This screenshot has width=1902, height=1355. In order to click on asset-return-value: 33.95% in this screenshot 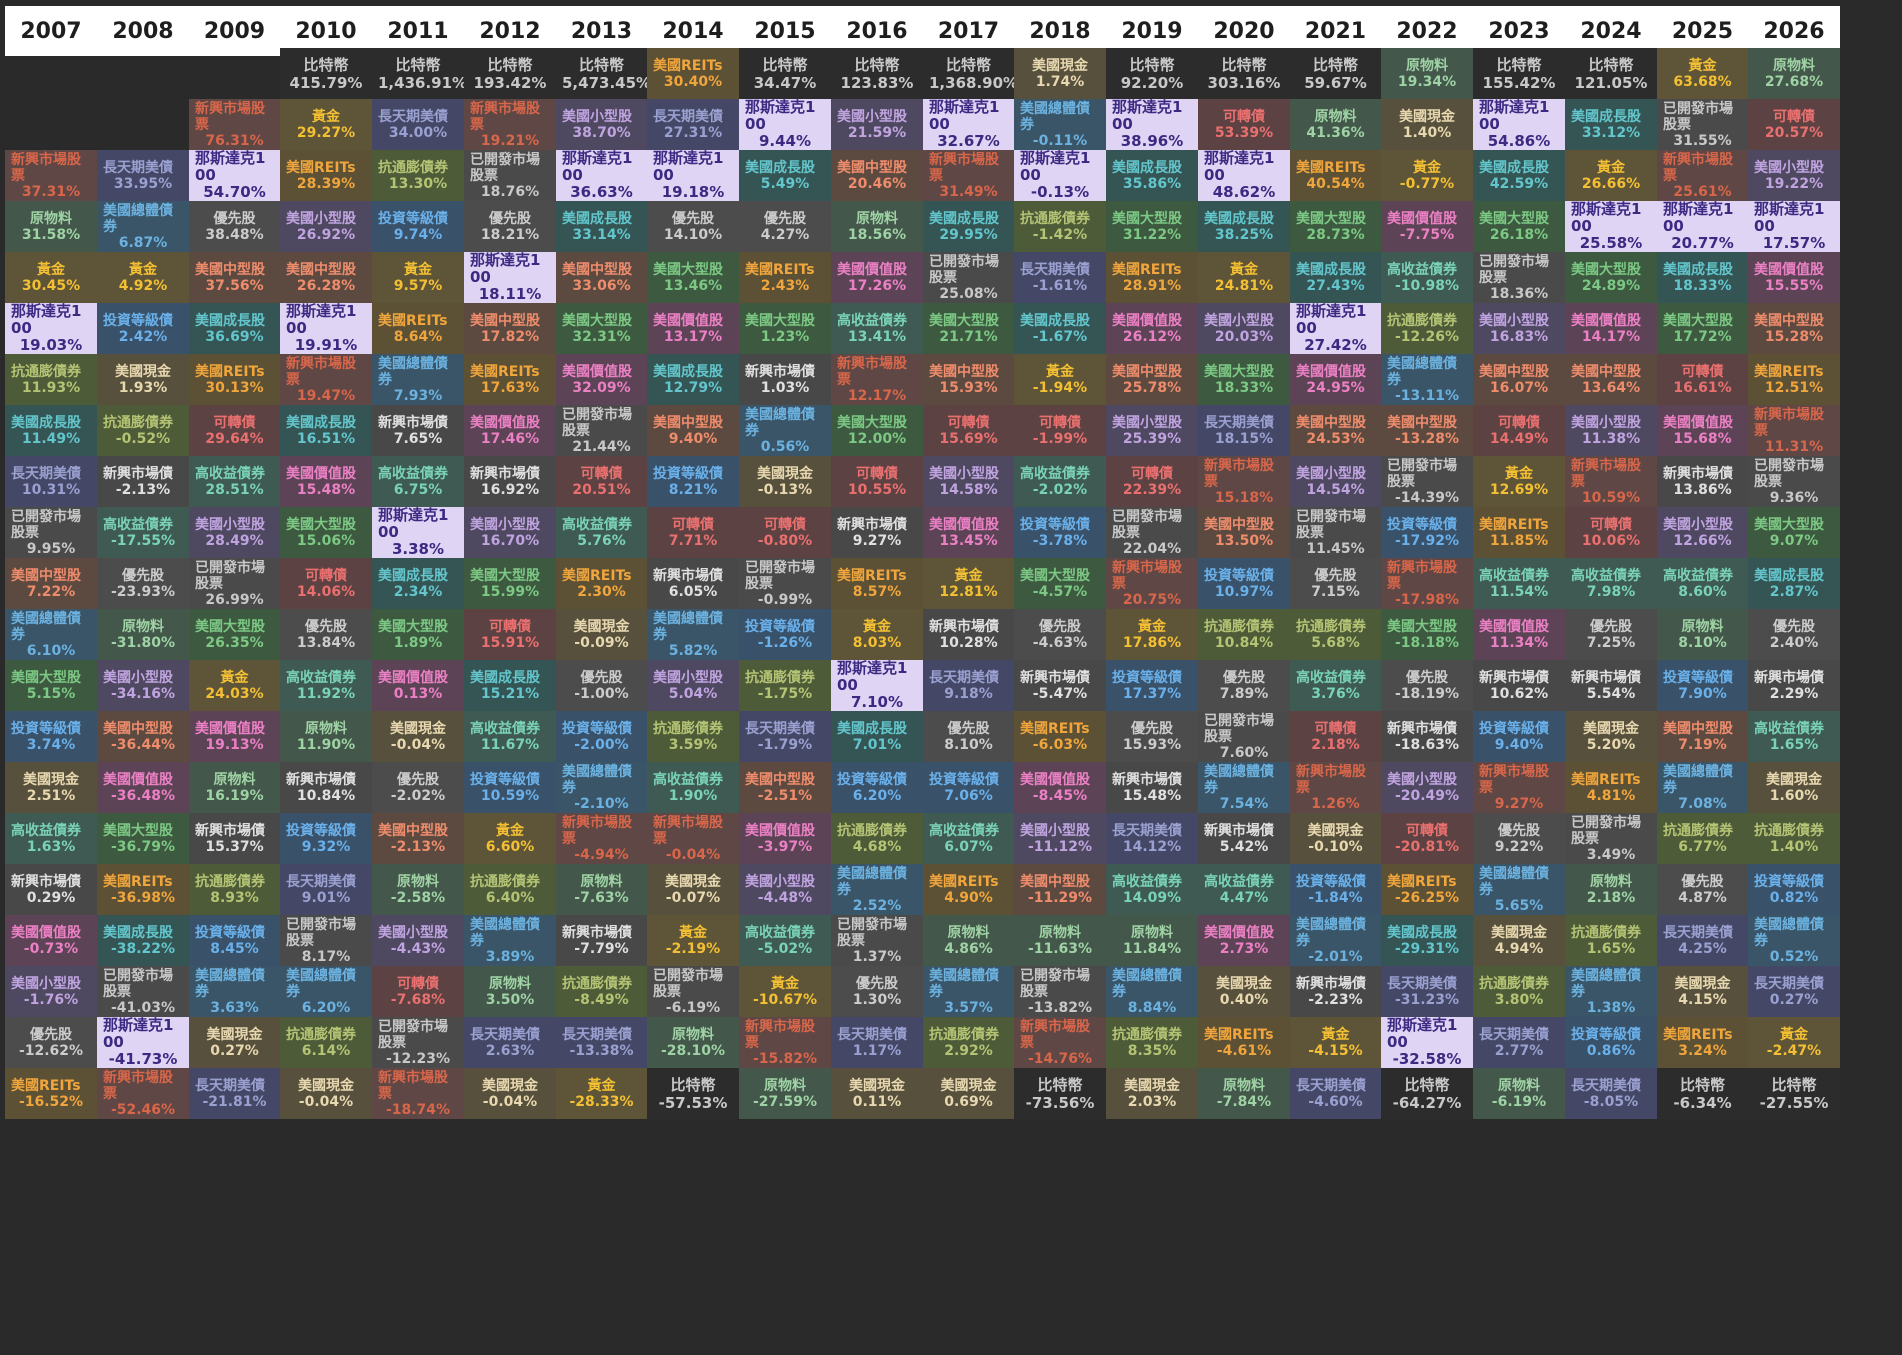, I will do `click(143, 183)`.